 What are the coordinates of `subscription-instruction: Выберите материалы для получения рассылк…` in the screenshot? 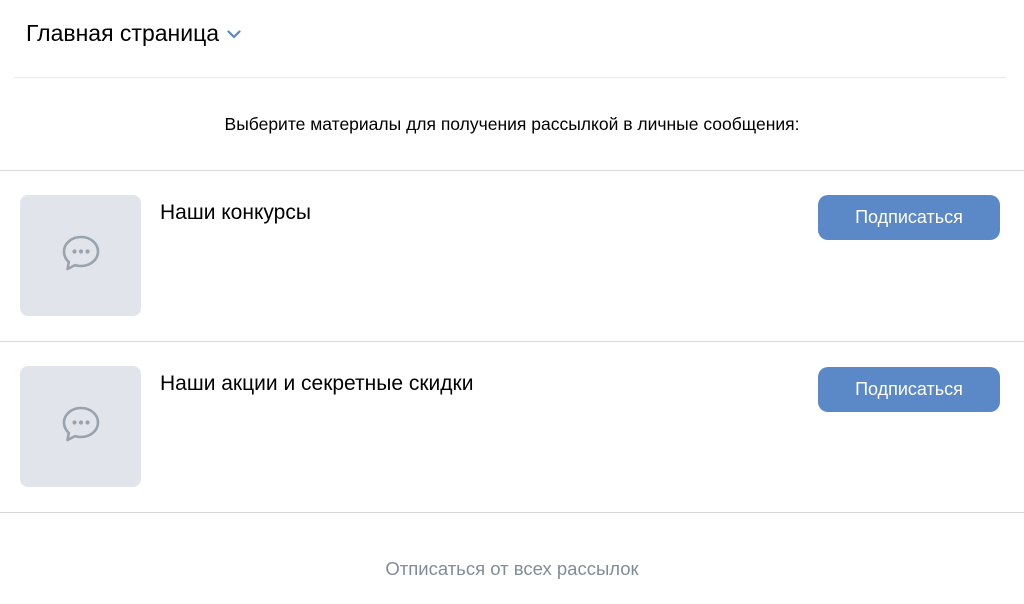 It's located at (512, 124).